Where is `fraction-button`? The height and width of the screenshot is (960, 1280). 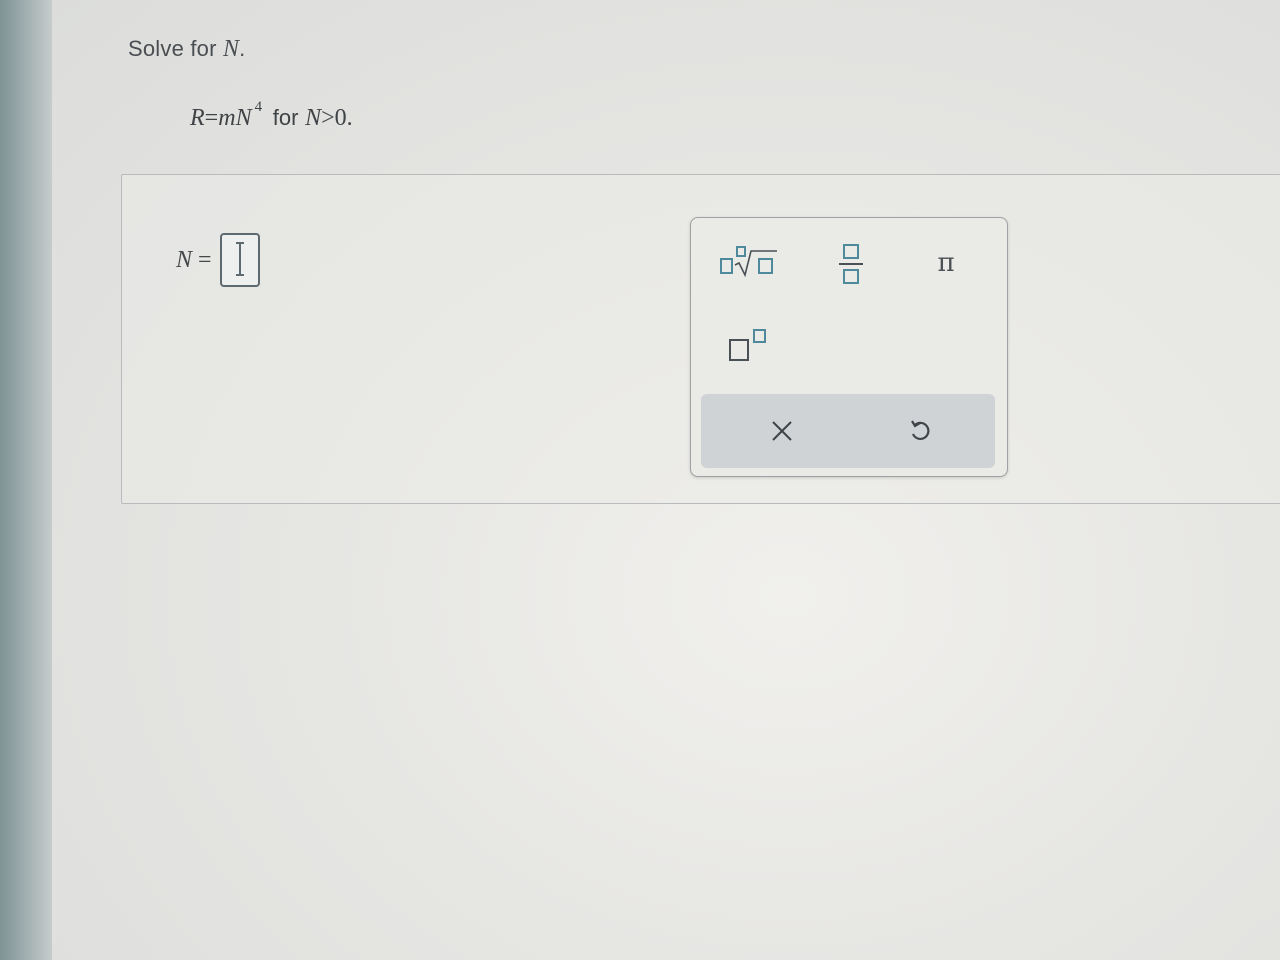 fraction-button is located at coordinates (851, 264).